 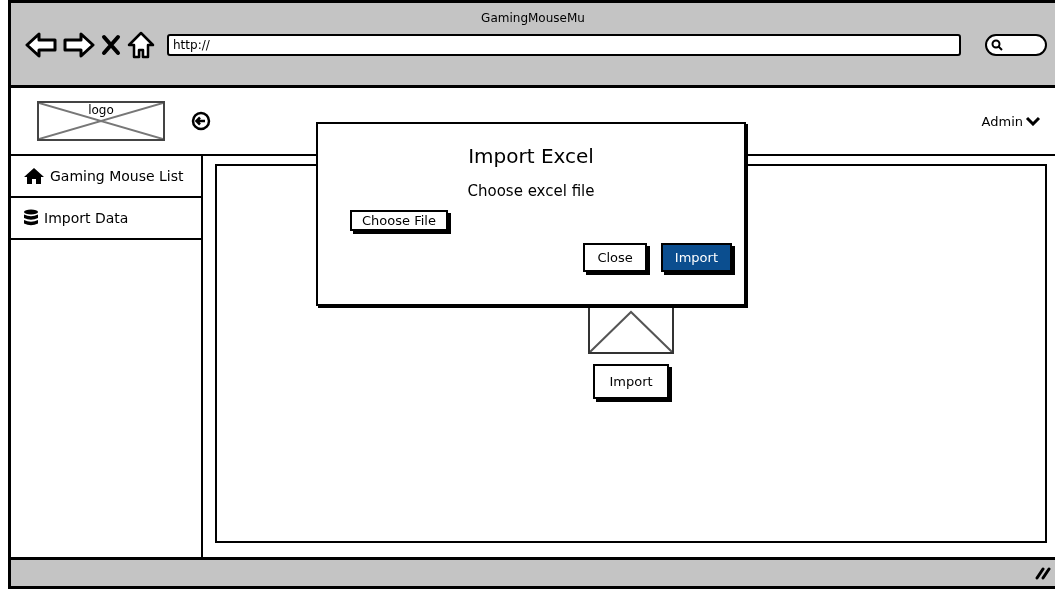 I want to click on search-icon, so click(x=997, y=45).